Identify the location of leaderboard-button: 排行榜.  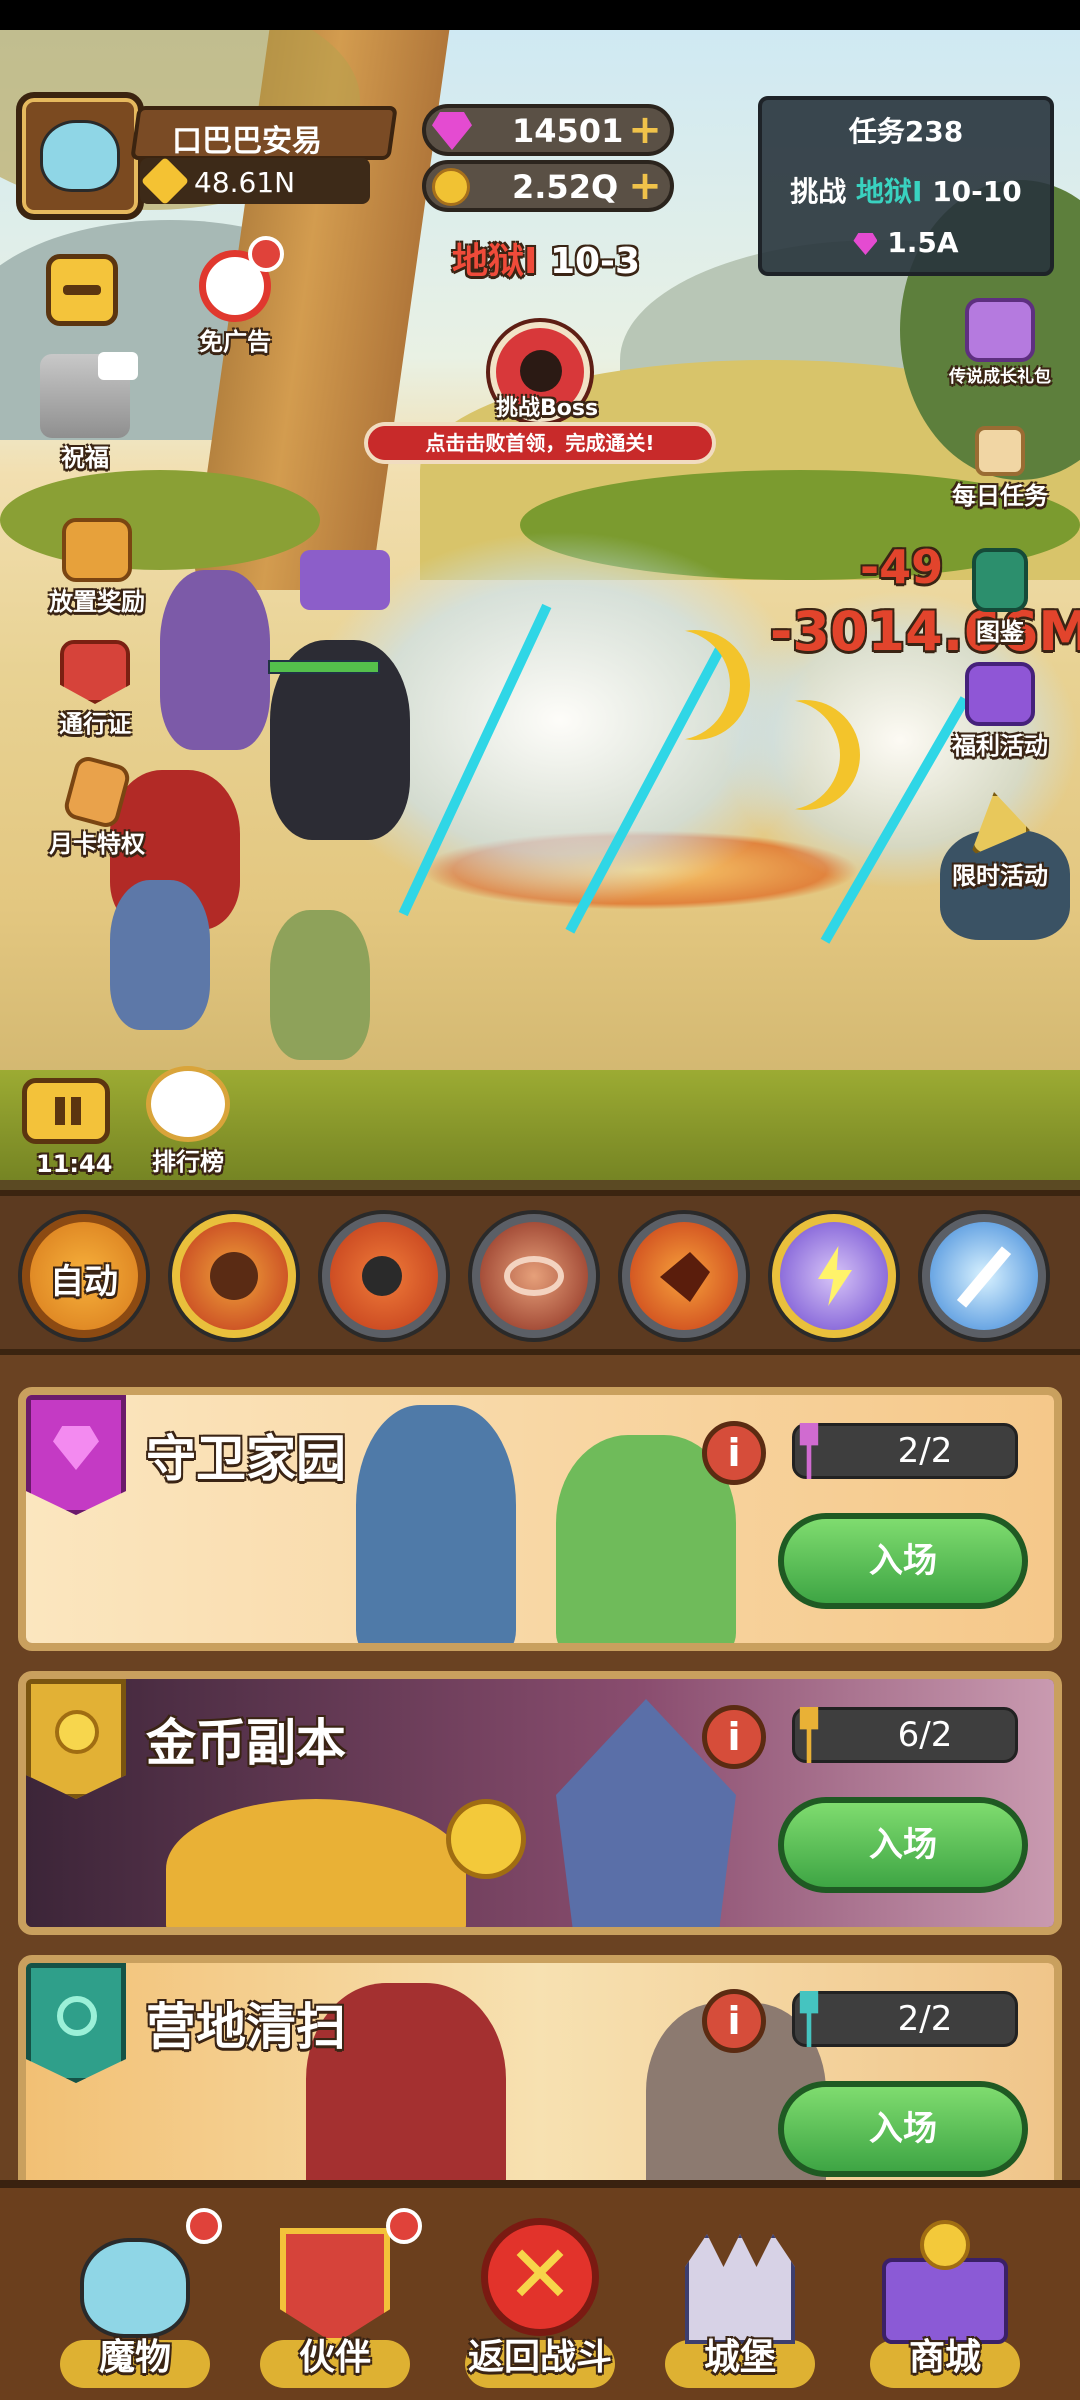
(188, 1121).